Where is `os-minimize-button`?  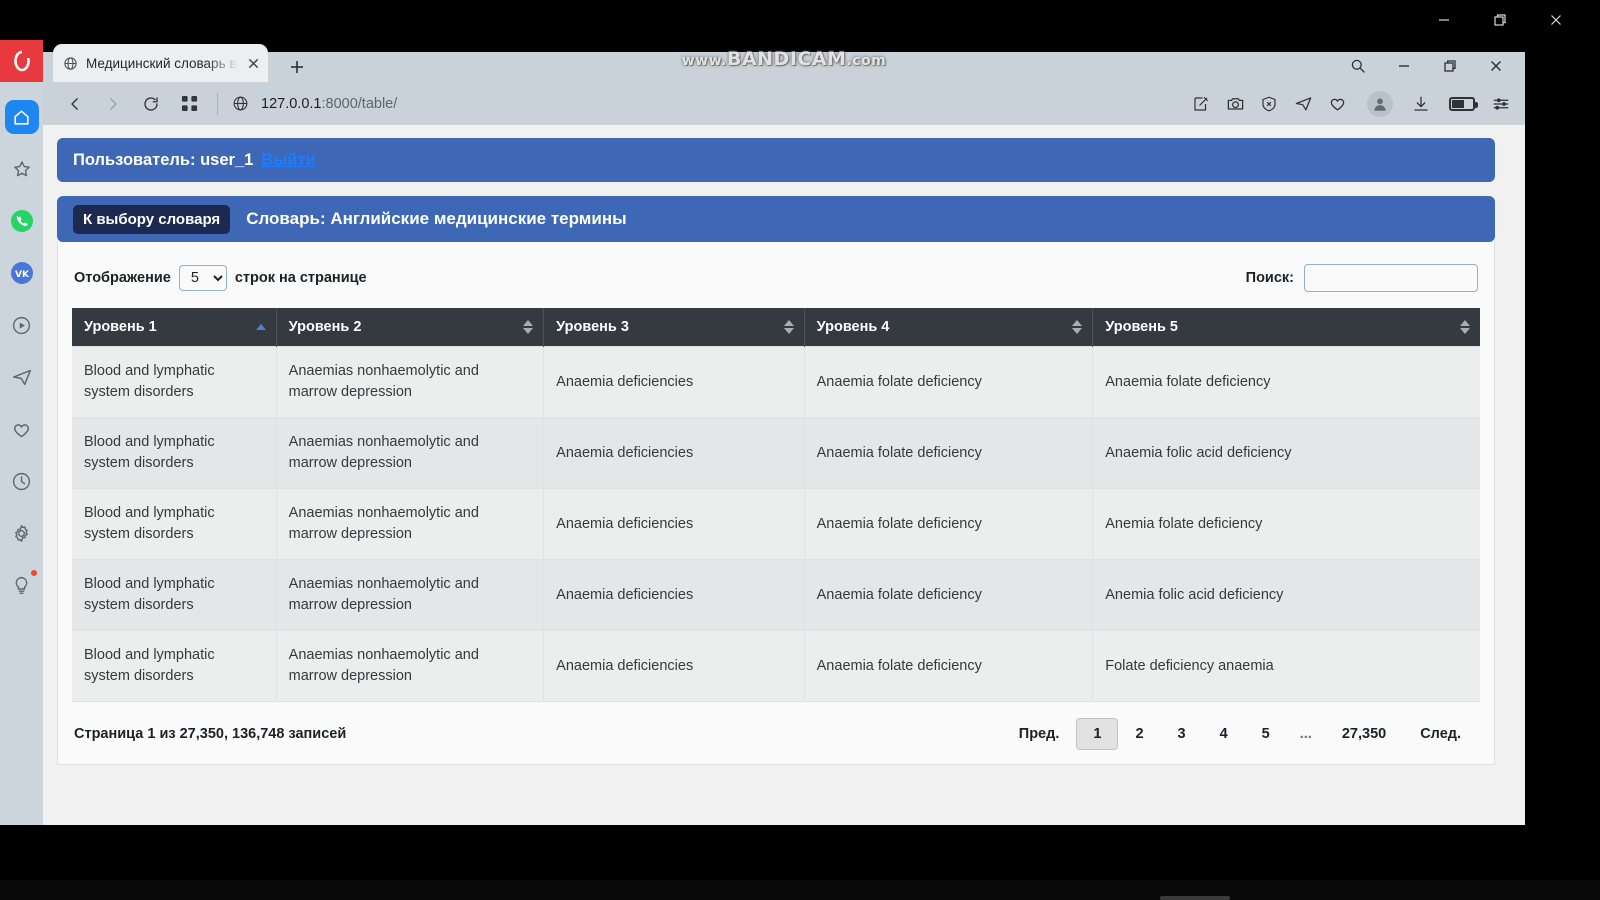 os-minimize-button is located at coordinates (1444, 20).